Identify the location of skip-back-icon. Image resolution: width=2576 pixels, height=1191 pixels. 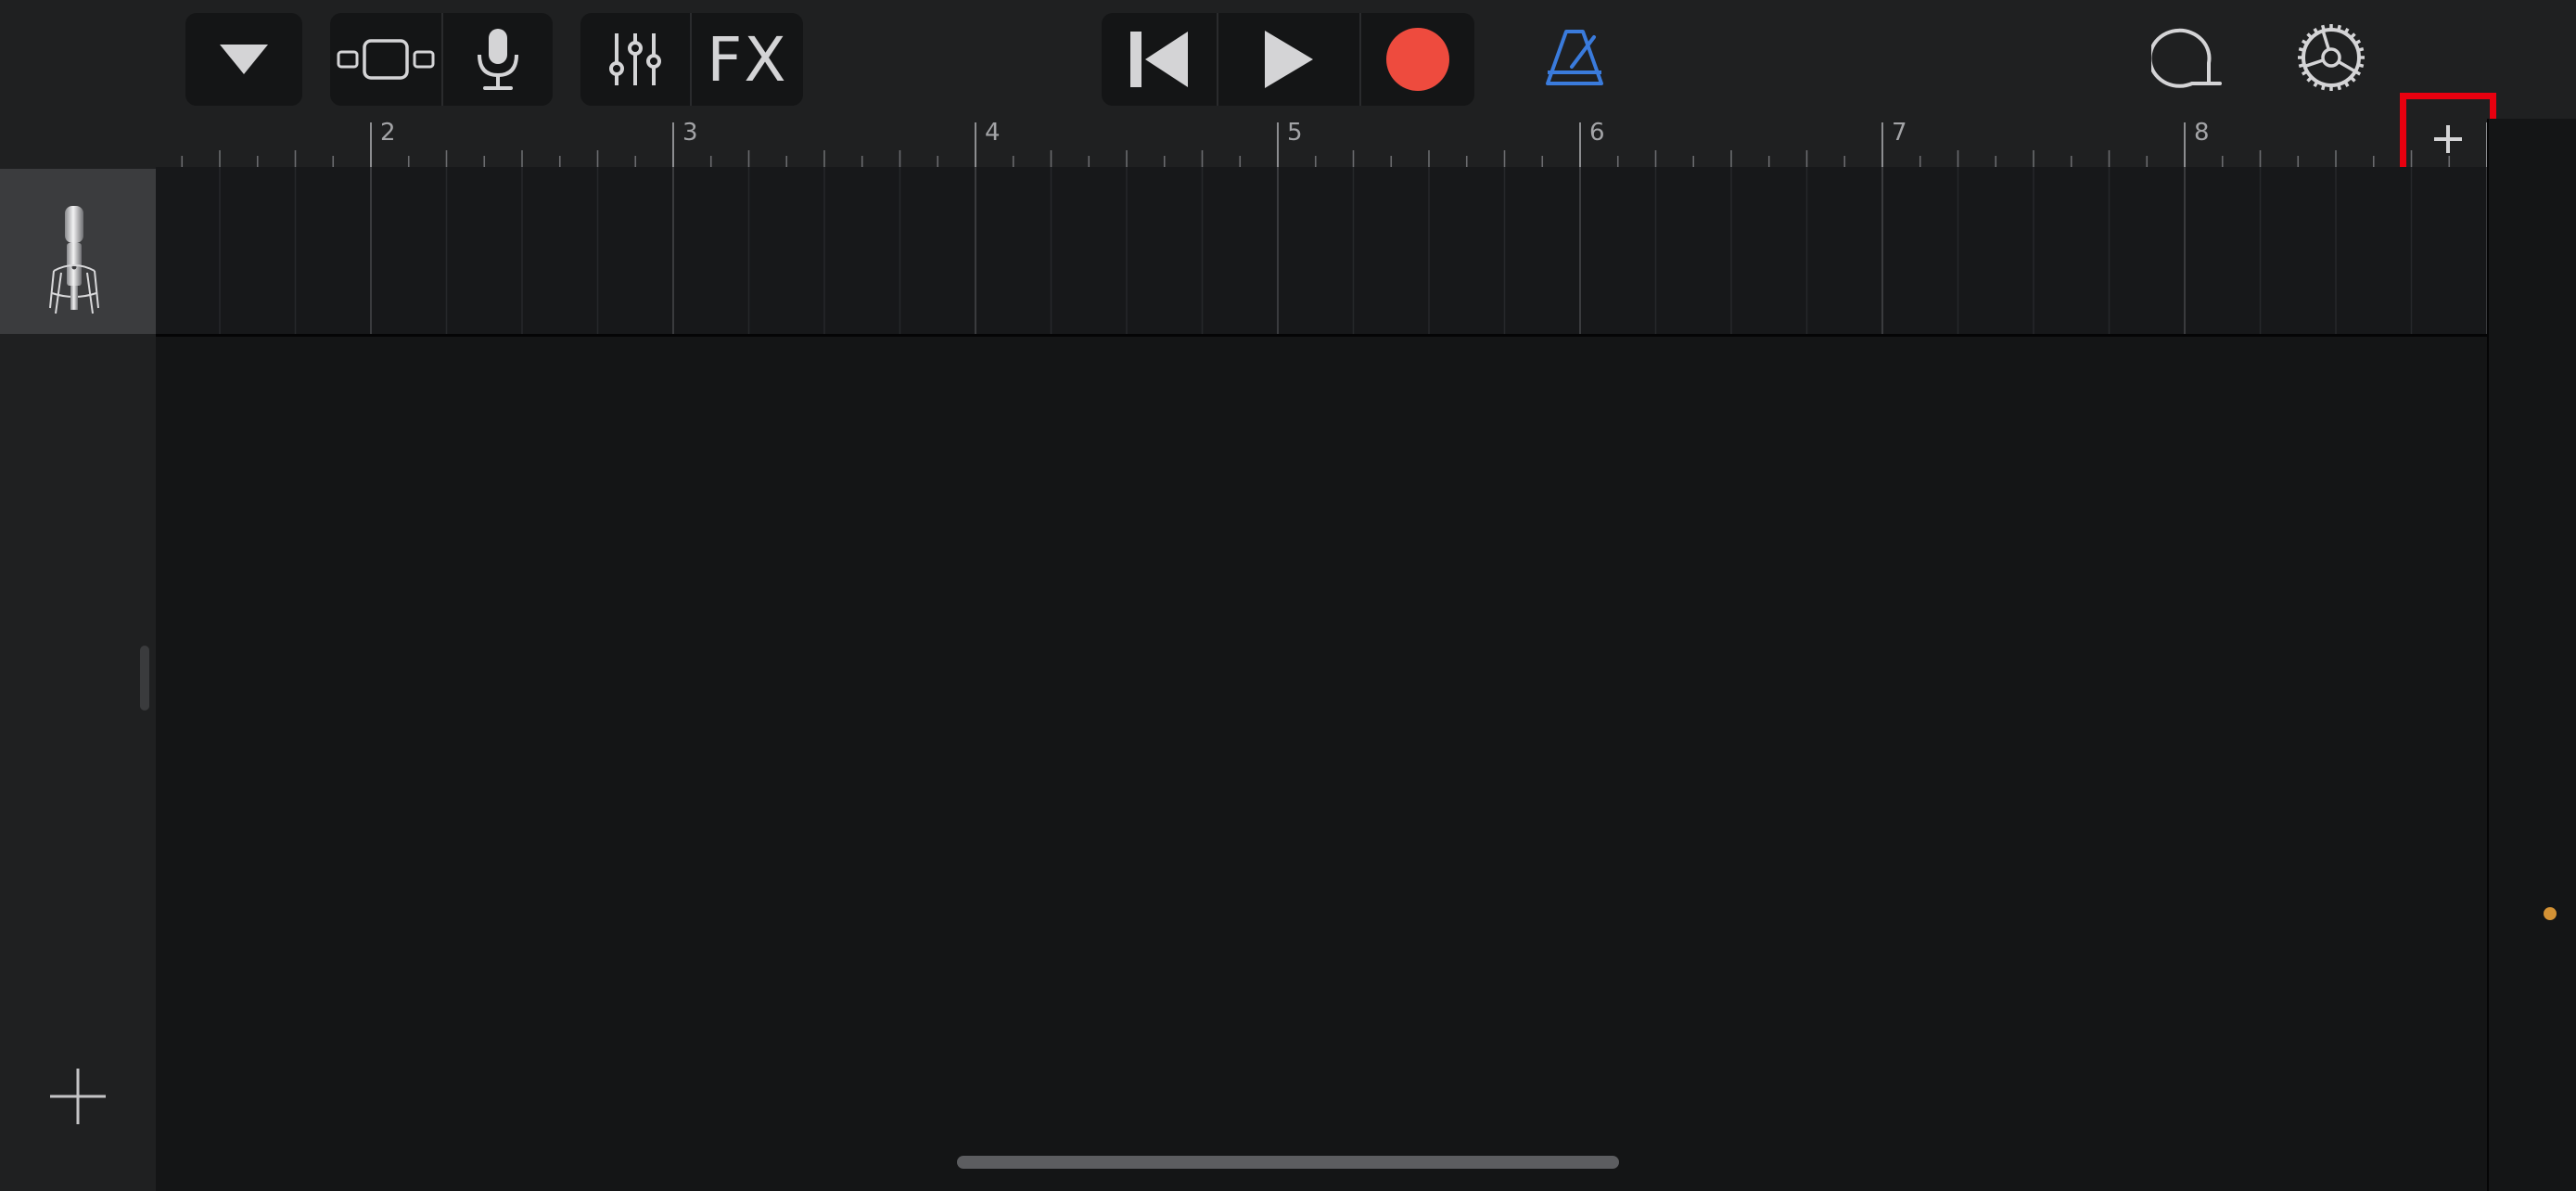
(1159, 60).